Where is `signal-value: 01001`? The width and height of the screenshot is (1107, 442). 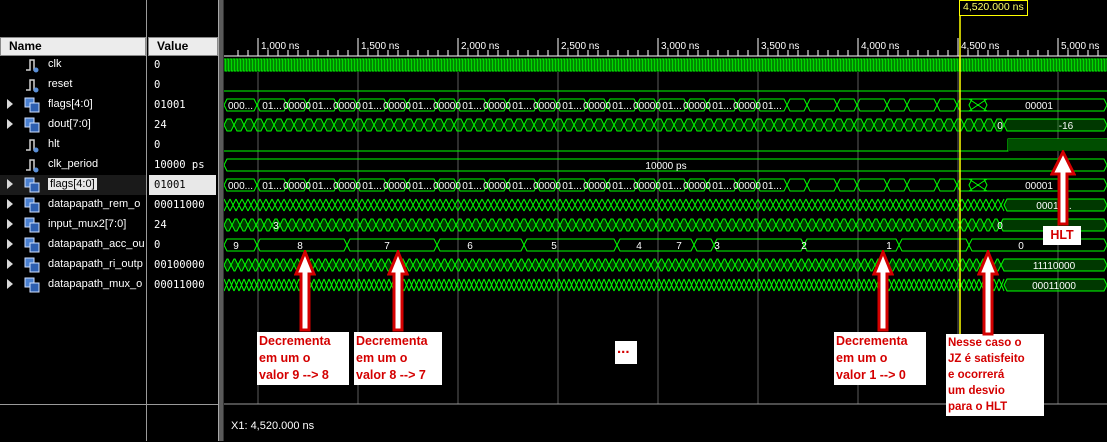
signal-value: 01001 is located at coordinates (182, 185).